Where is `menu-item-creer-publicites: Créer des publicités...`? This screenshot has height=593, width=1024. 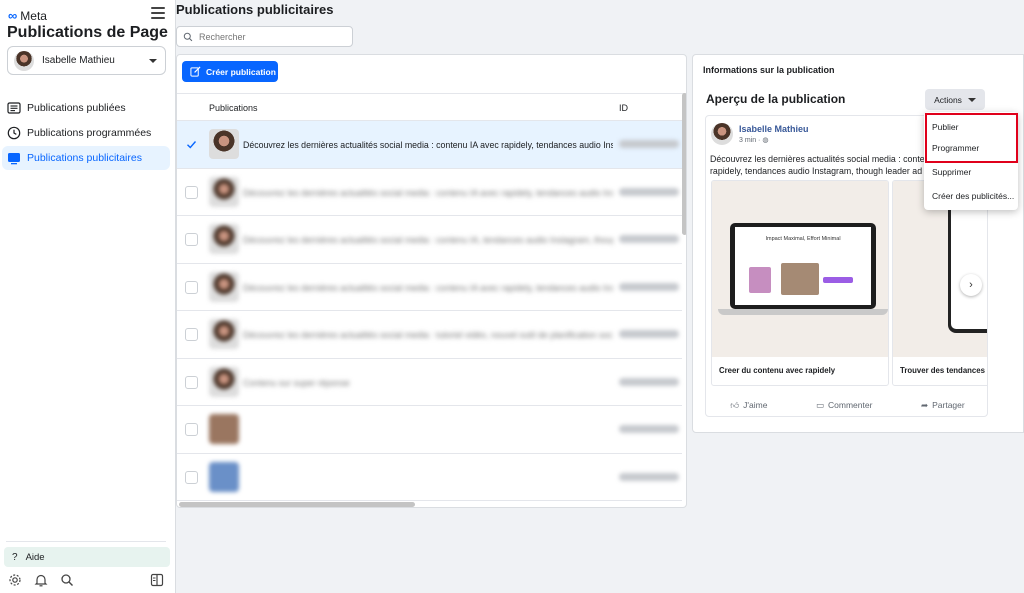
menu-item-creer-publicites: Créer des publicités... is located at coordinates (971, 196).